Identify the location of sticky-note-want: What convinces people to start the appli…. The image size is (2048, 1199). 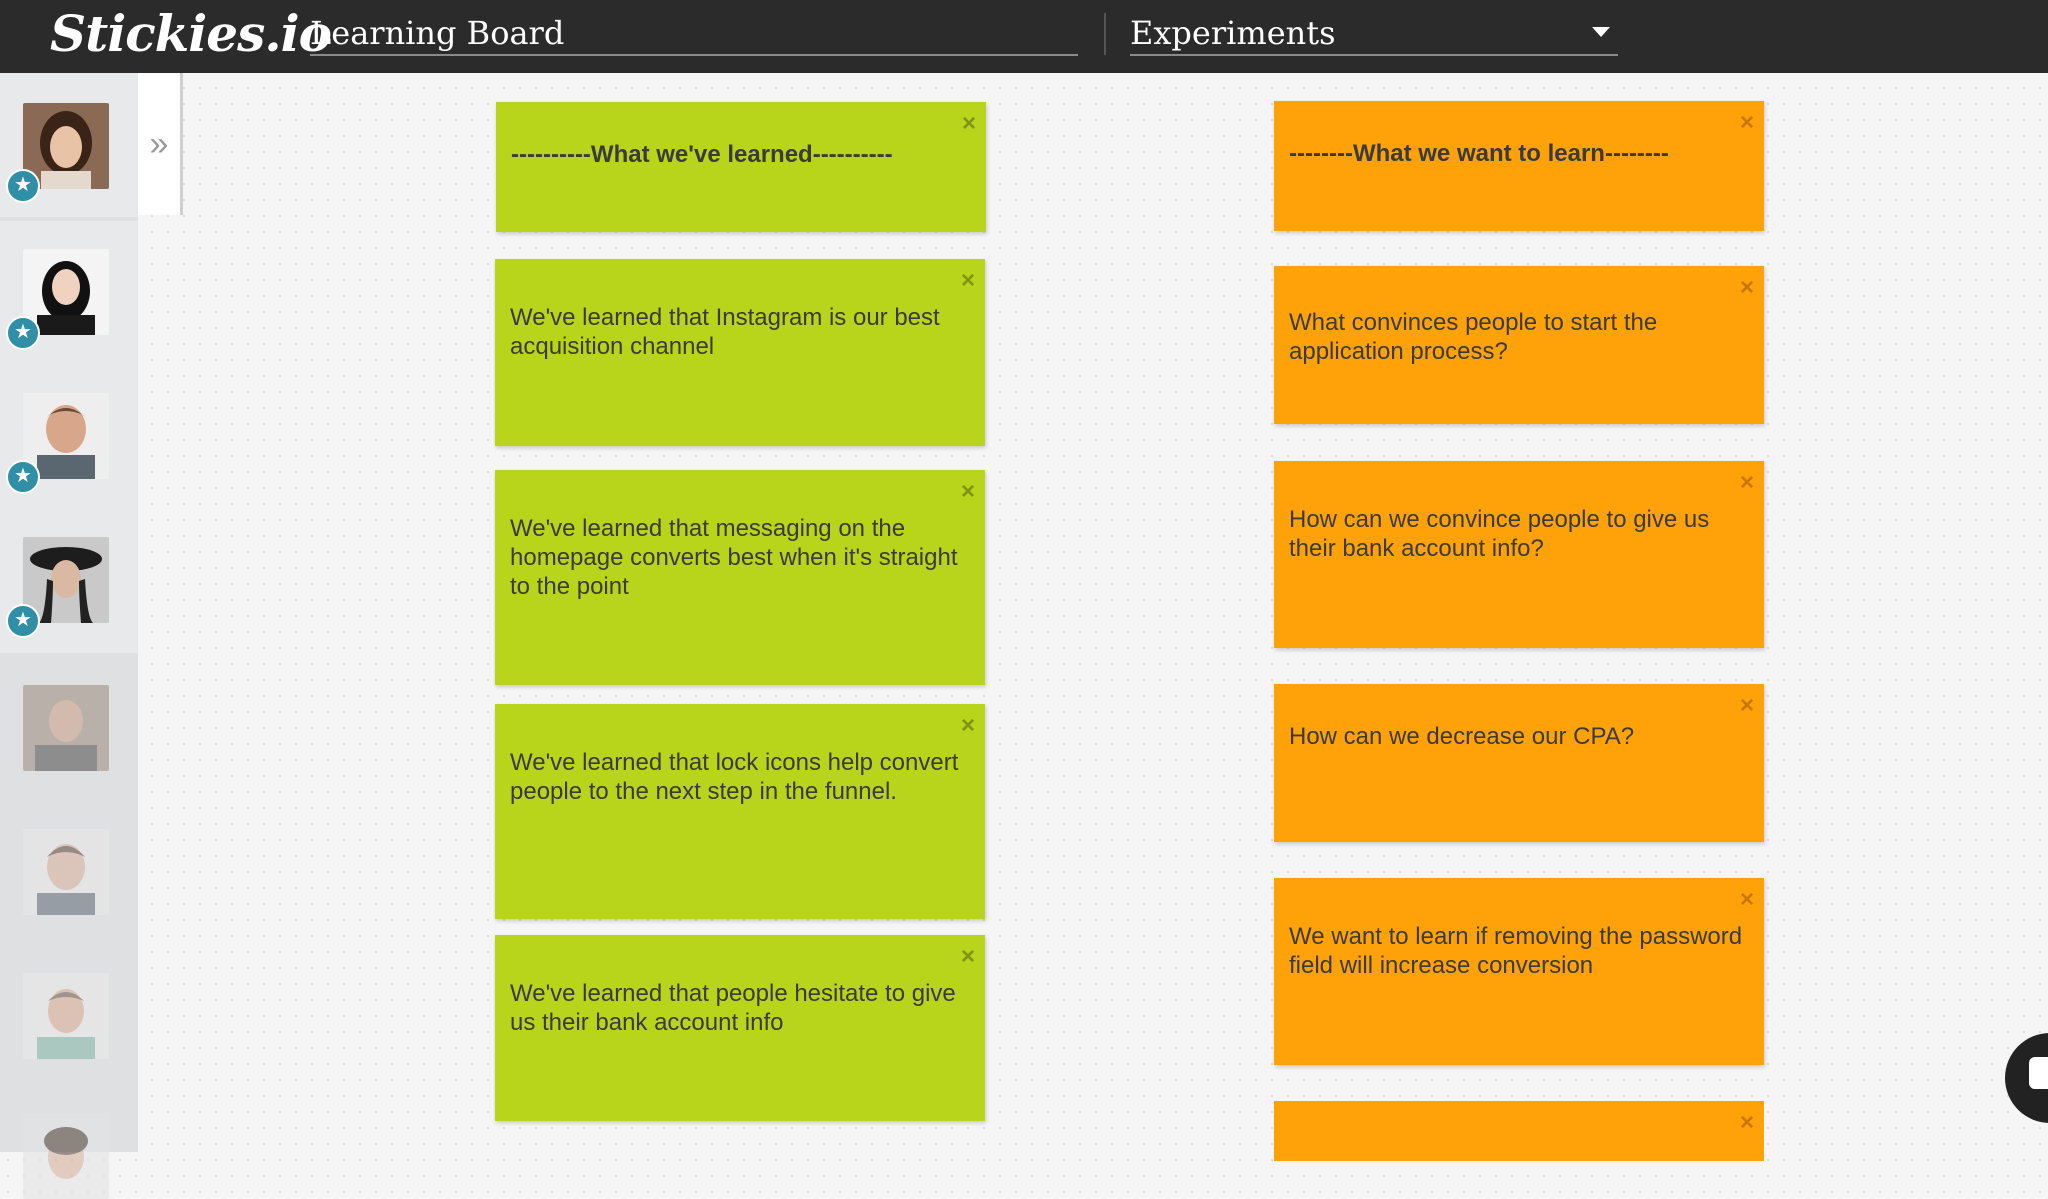
(1519, 345).